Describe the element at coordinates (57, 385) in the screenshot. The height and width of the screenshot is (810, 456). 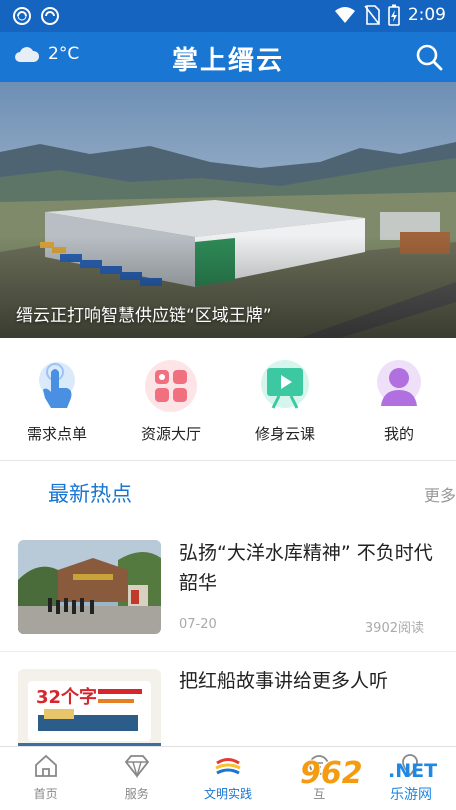
I see `touch-hand-icon` at that location.